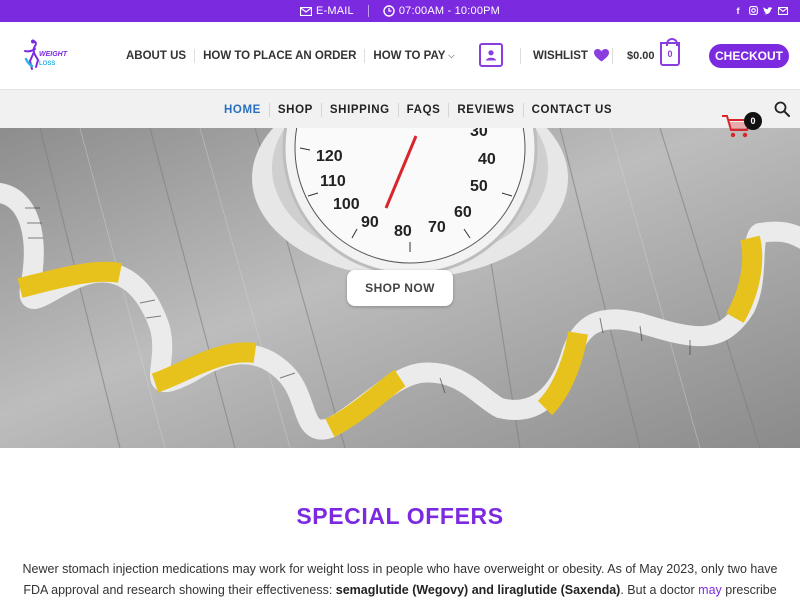  I want to click on nav-how-to-pay-label: HOW TO PAY, so click(409, 56).